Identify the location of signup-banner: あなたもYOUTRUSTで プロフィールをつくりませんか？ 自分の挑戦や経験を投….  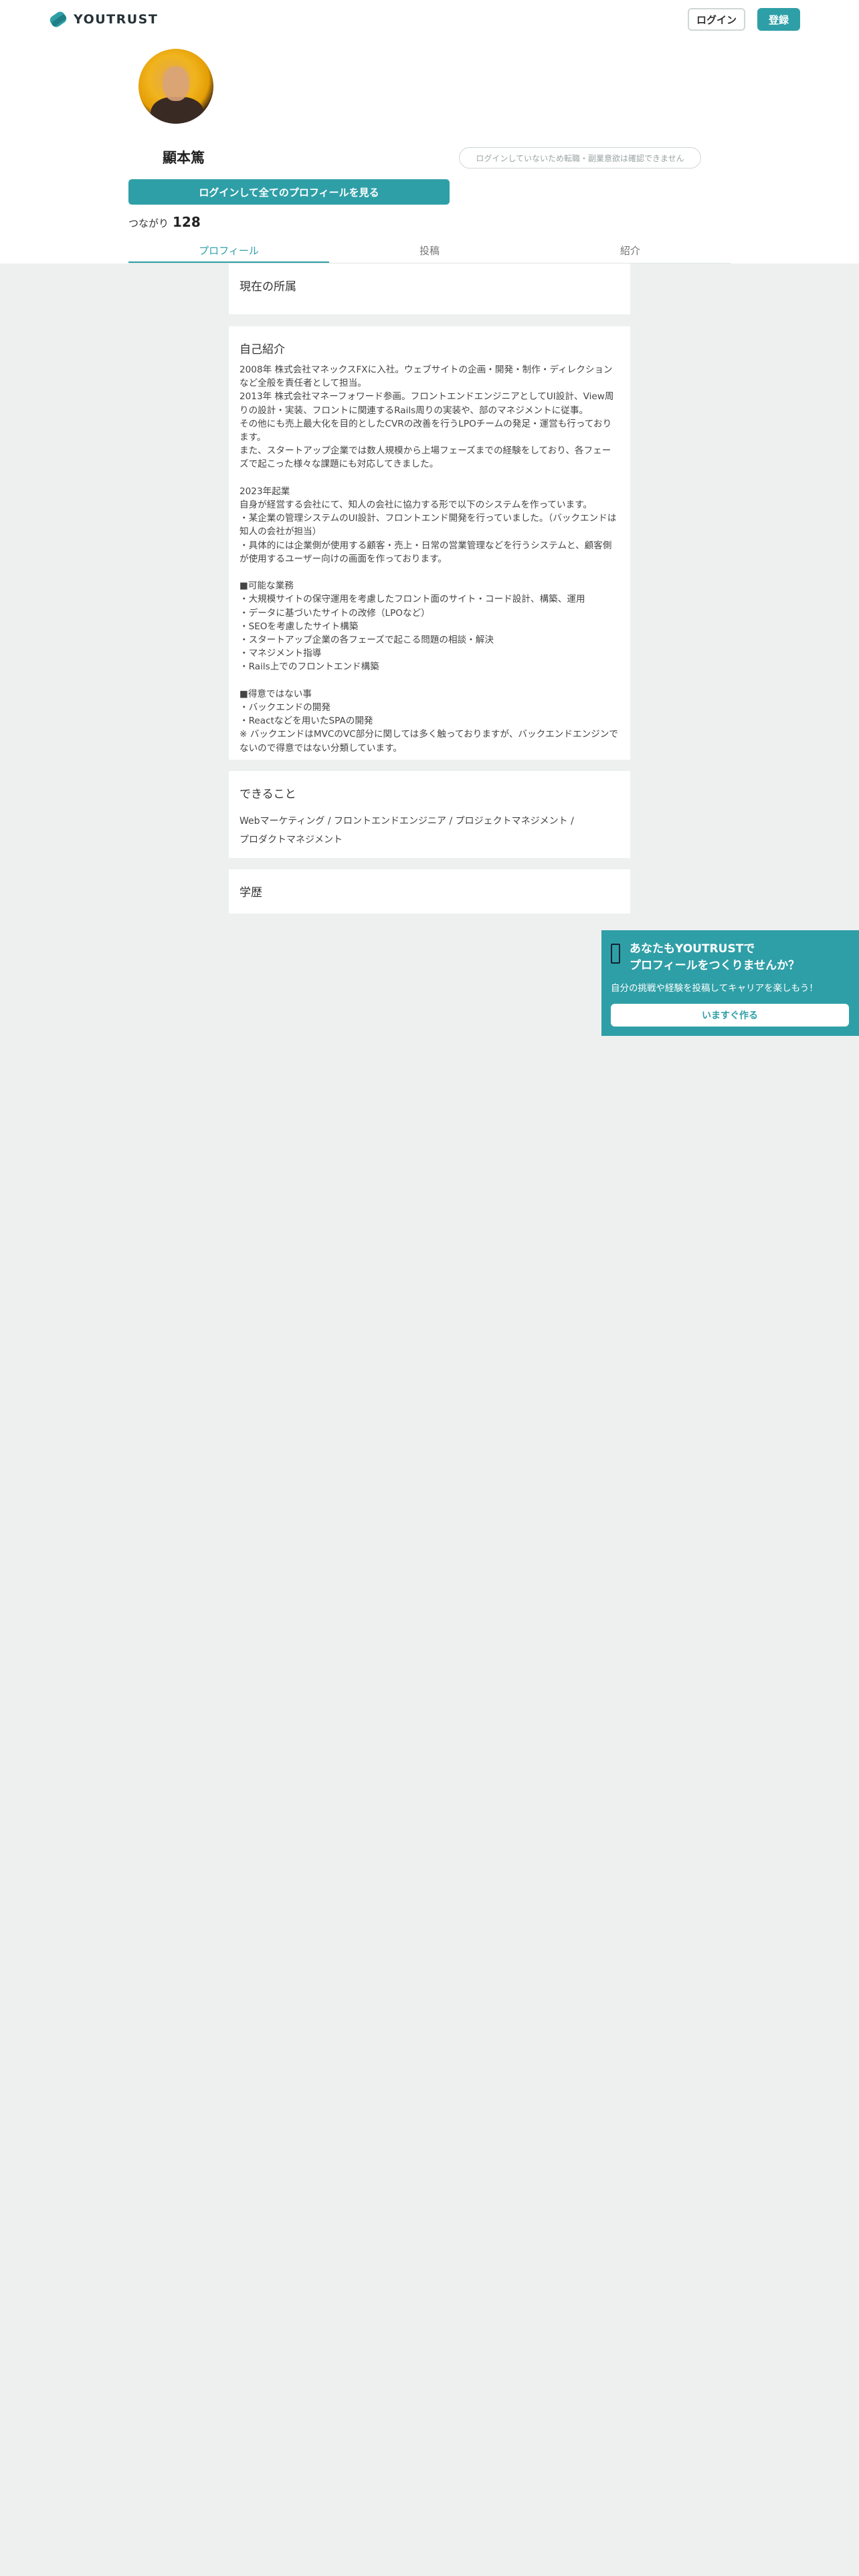
(730, 983).